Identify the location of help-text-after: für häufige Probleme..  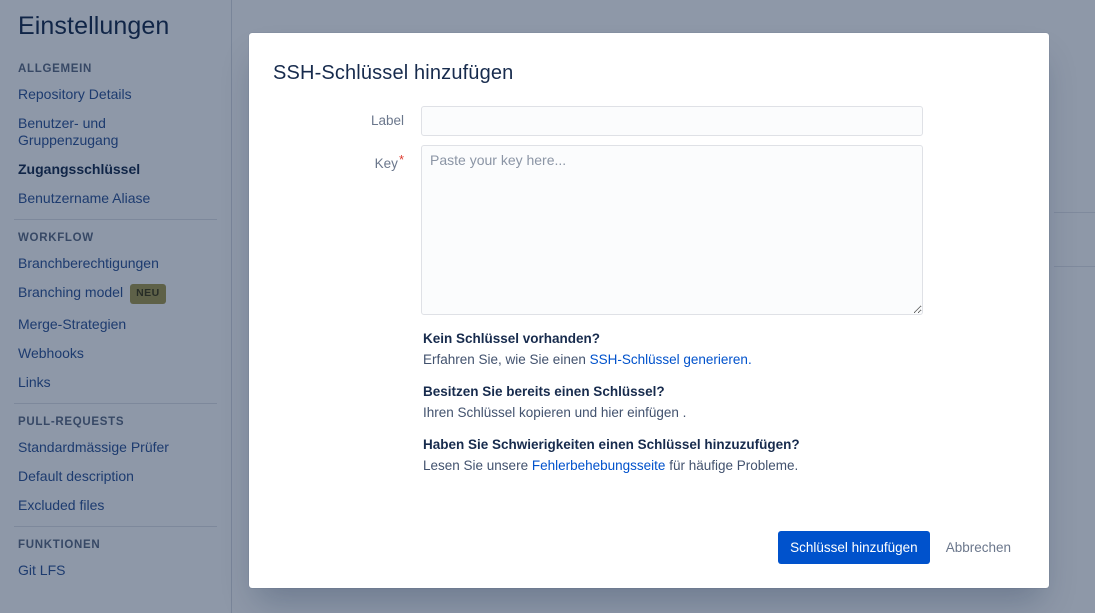
(732, 465).